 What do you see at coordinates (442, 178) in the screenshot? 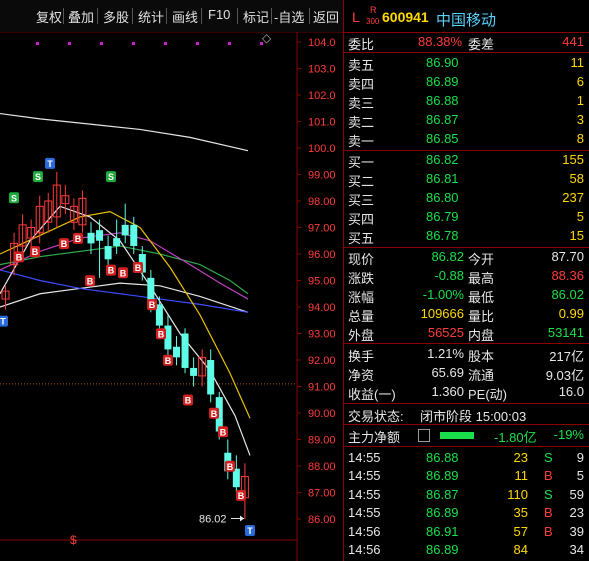
I see `level-price: 86.81` at bounding box center [442, 178].